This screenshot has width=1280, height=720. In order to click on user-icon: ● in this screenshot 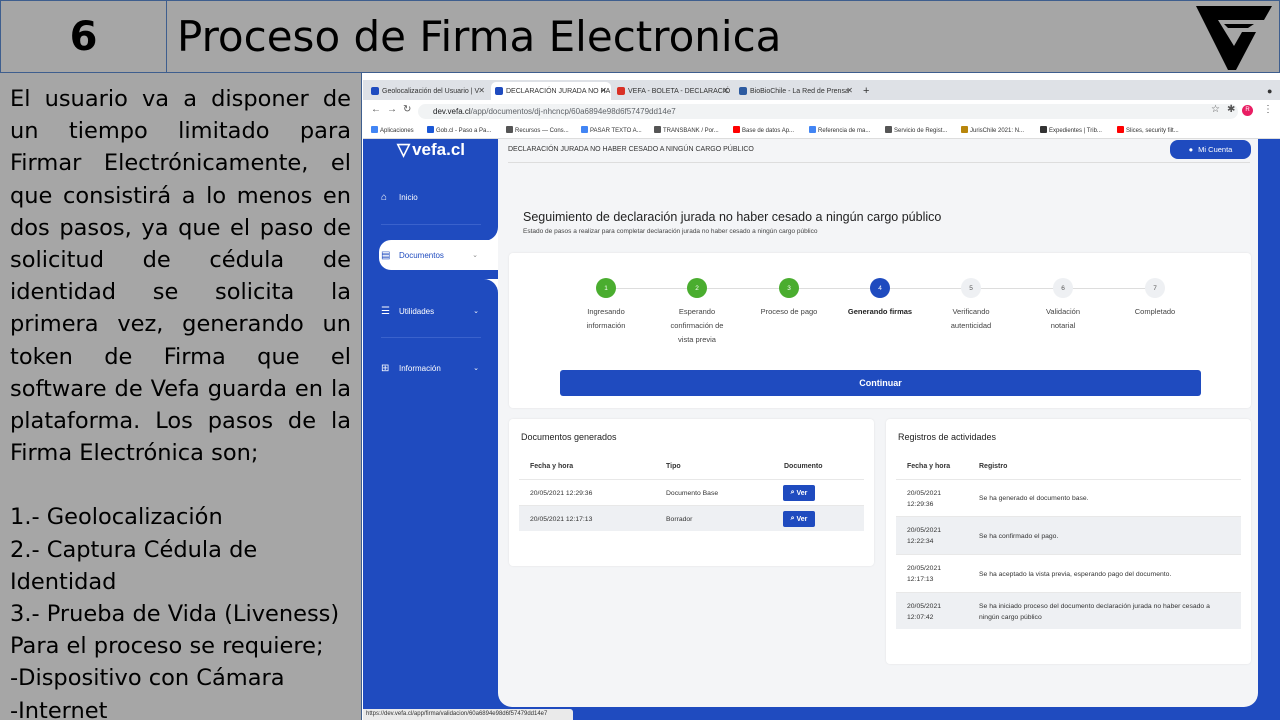, I will do `click(1191, 149)`.